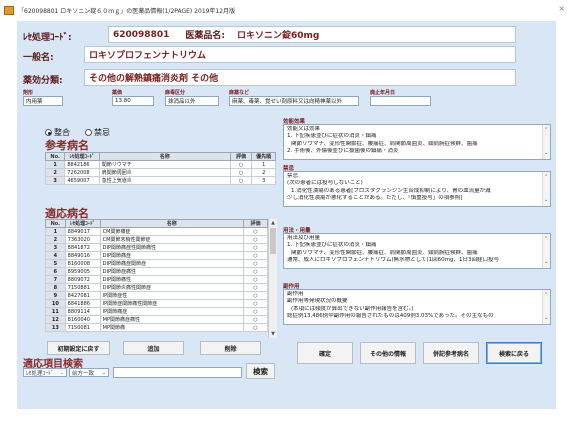  I want to click on add-button: 追加, so click(153, 348).